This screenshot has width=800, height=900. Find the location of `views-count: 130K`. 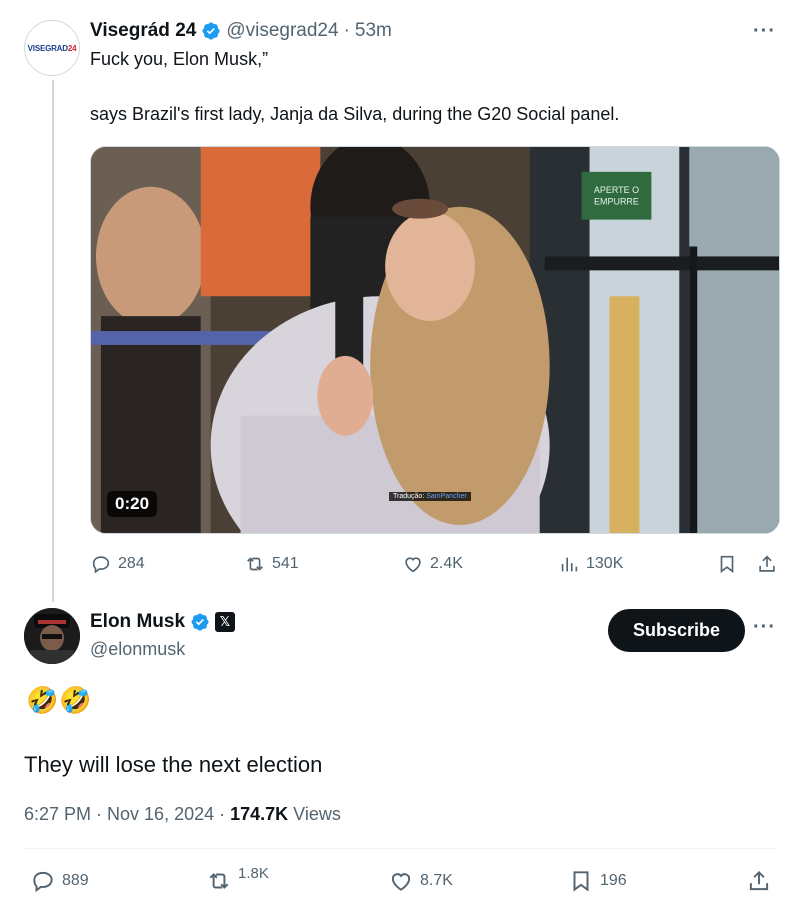

views-count: 130K is located at coordinates (605, 563).